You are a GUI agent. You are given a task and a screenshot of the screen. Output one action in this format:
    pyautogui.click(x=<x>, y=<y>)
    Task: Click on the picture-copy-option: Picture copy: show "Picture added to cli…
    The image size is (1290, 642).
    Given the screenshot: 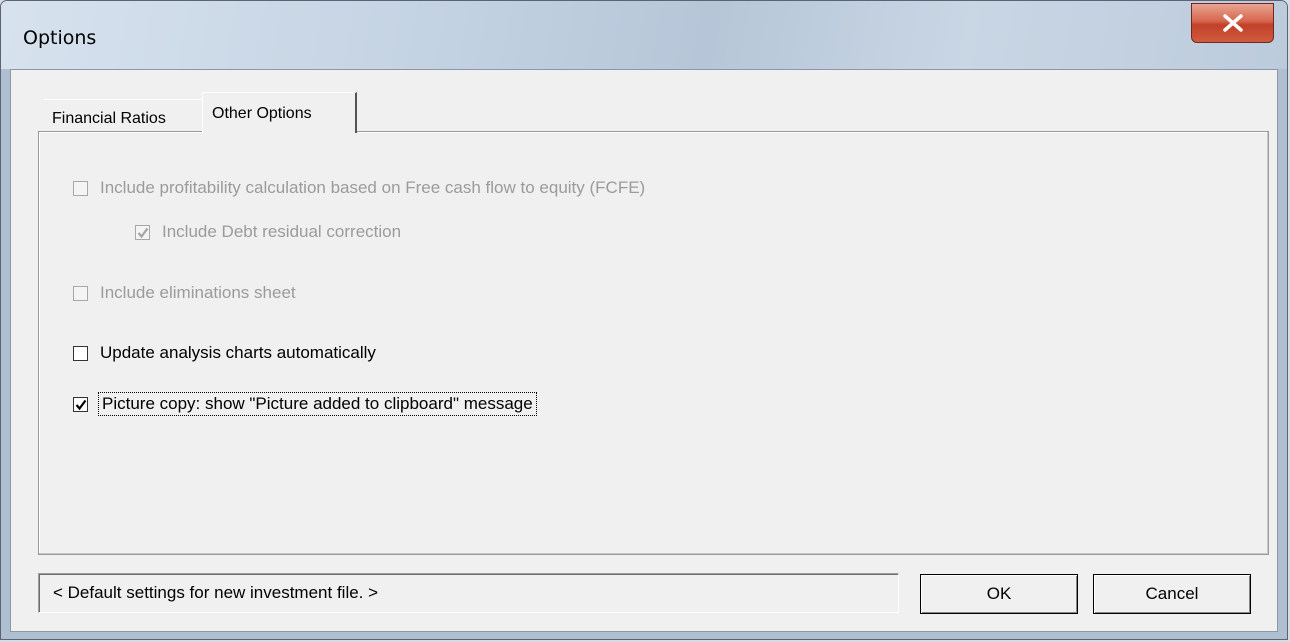 What is the action you would take?
    pyautogui.click(x=305, y=404)
    